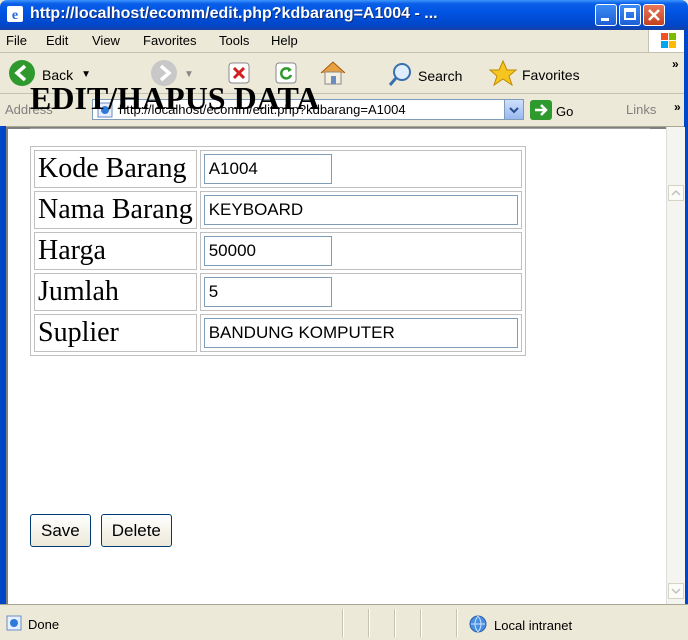 This screenshot has height=640, width=688. I want to click on menu-tools: Tools, so click(234, 40).